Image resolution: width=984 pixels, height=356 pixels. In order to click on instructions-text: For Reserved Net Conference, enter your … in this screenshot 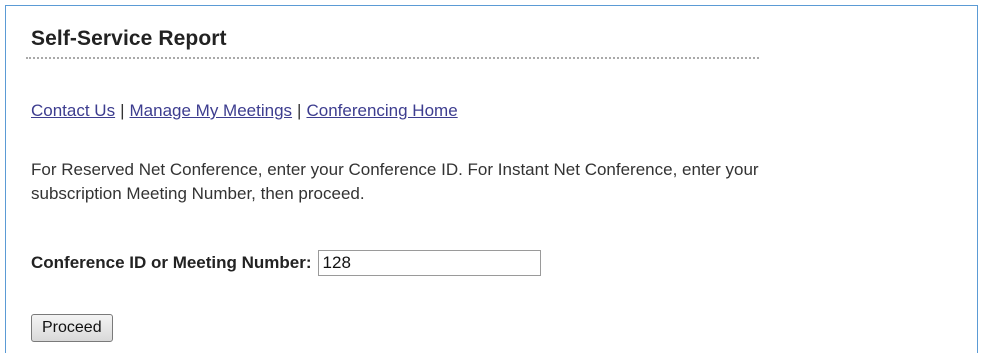, I will do `click(506, 182)`.